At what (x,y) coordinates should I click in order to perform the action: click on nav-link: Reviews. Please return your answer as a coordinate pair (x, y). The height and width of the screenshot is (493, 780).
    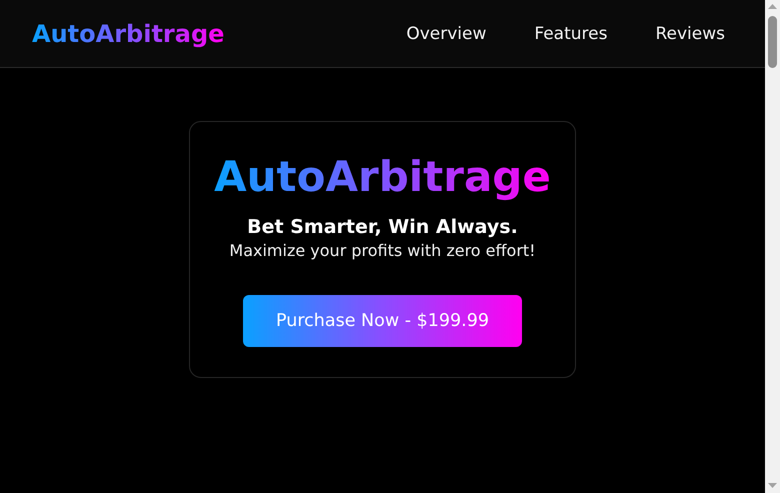
    Looking at the image, I should click on (690, 34).